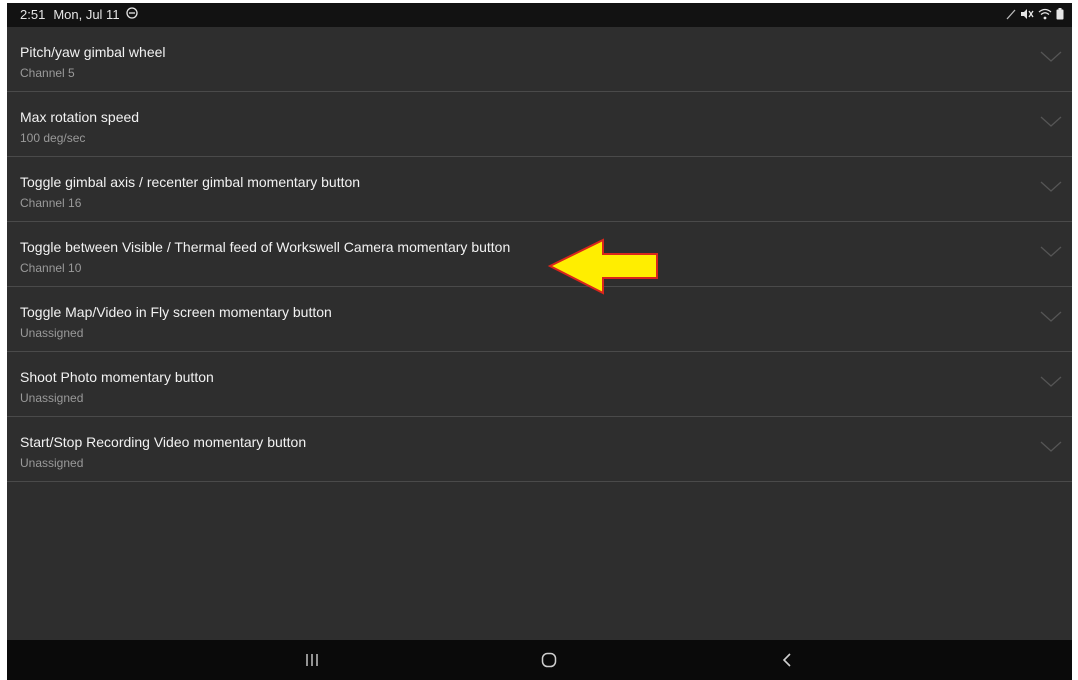  What do you see at coordinates (131, 14) in the screenshot?
I see `do-not-disturb-icon` at bounding box center [131, 14].